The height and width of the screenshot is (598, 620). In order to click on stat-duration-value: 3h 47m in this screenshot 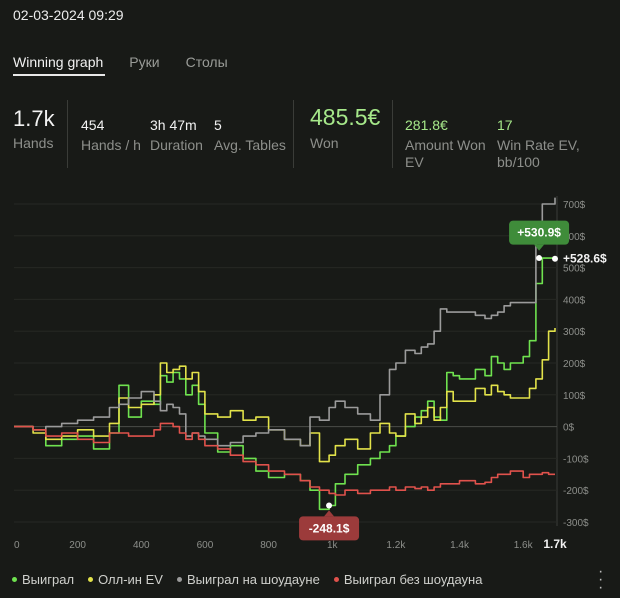, I will do `click(173, 125)`.